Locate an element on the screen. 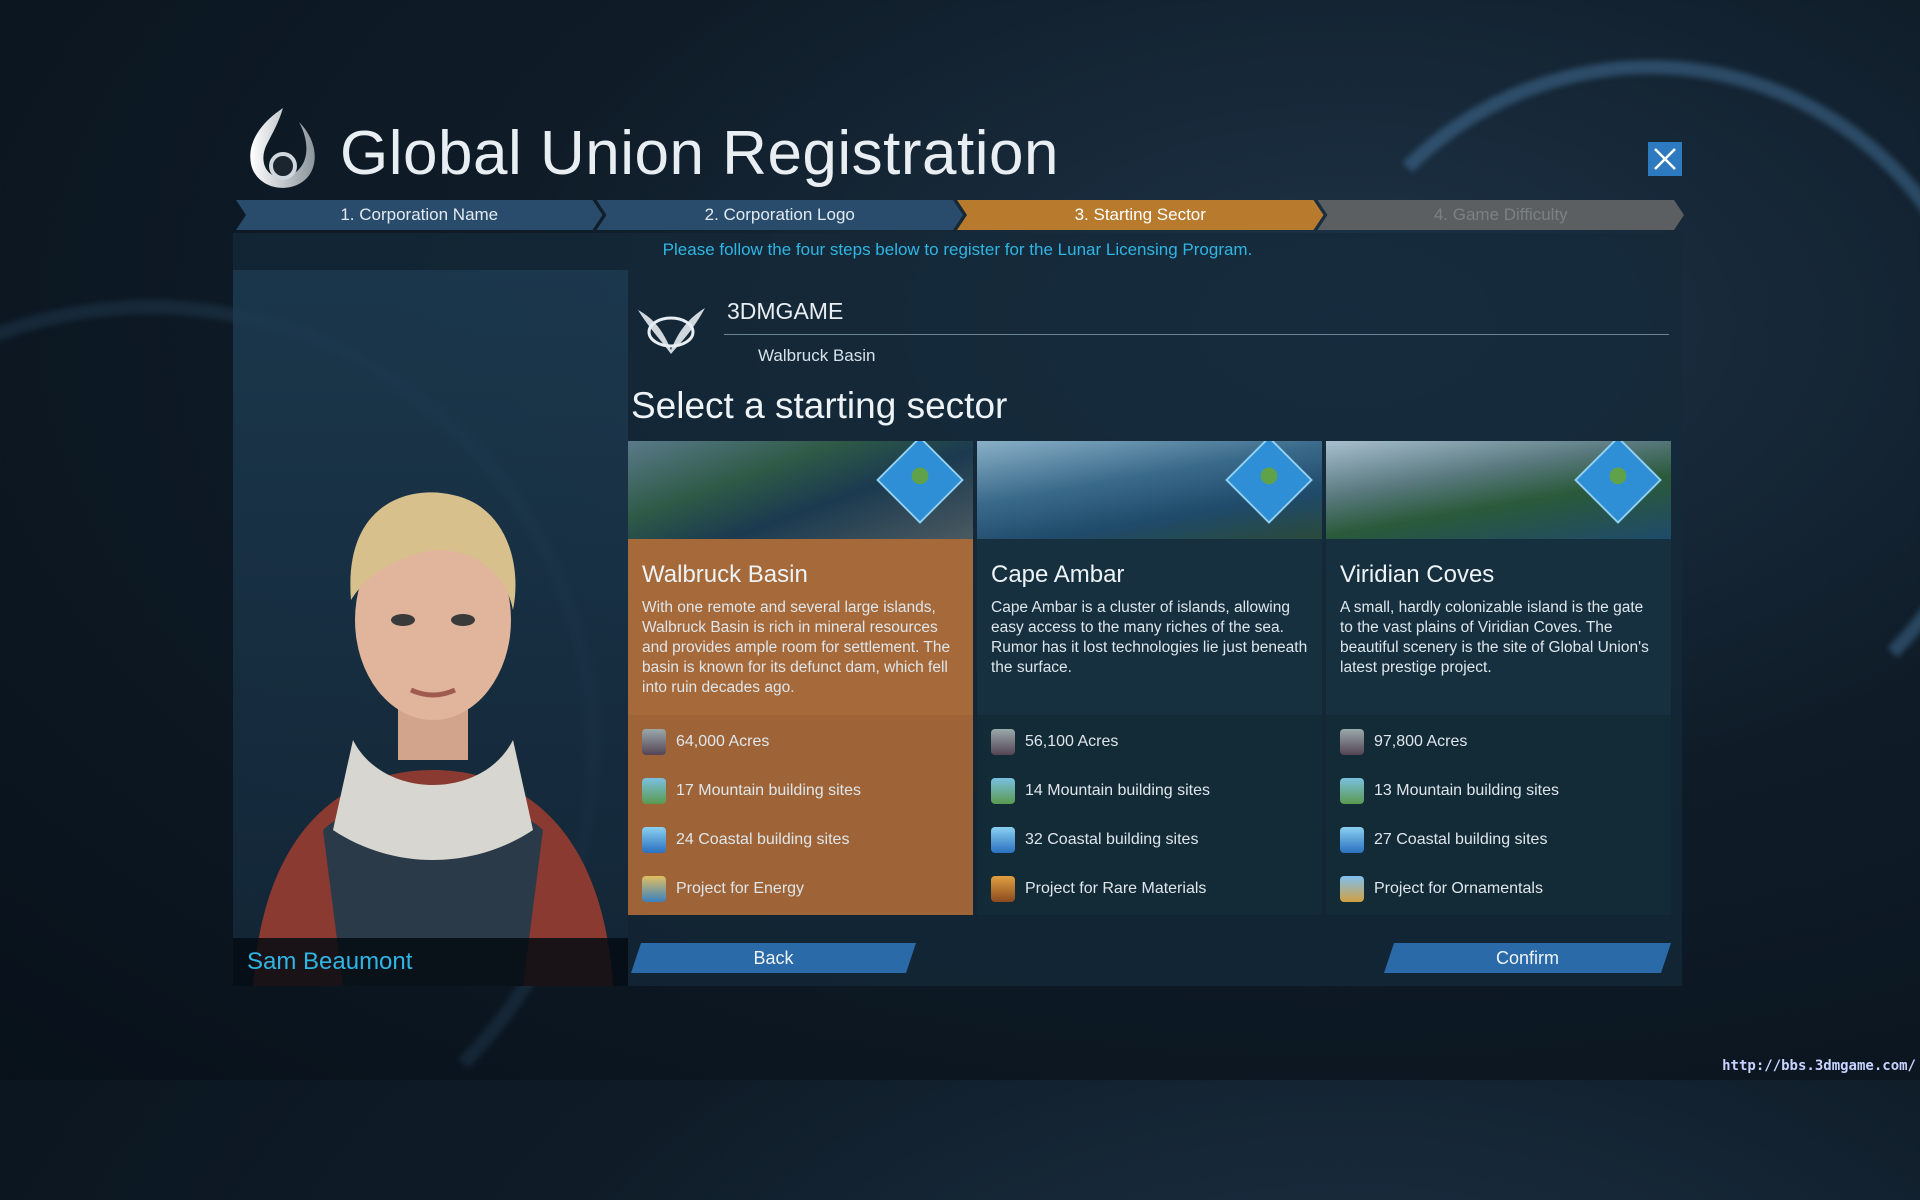  close-button is located at coordinates (1665, 159).